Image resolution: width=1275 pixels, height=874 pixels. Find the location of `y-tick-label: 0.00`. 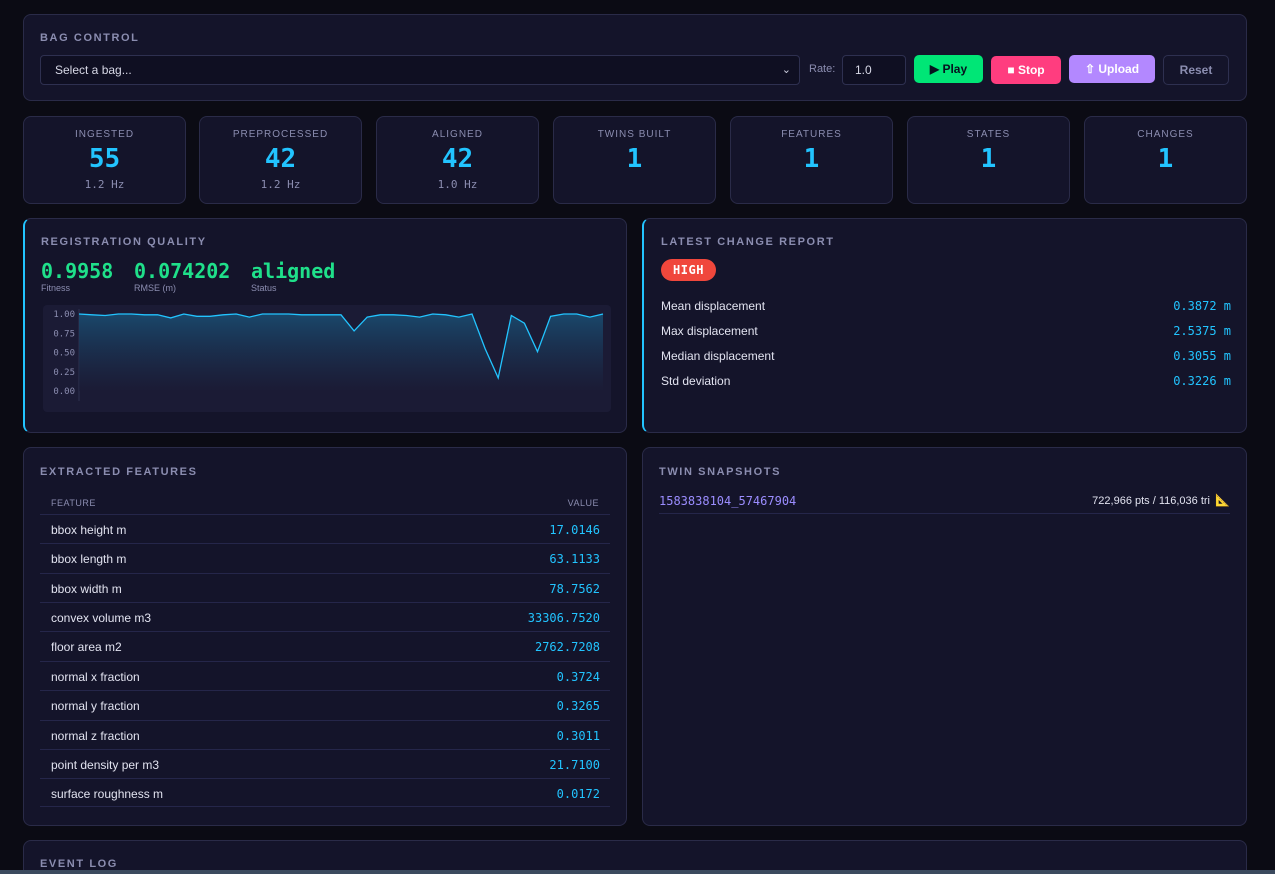

y-tick-label: 0.00 is located at coordinates (64, 392).